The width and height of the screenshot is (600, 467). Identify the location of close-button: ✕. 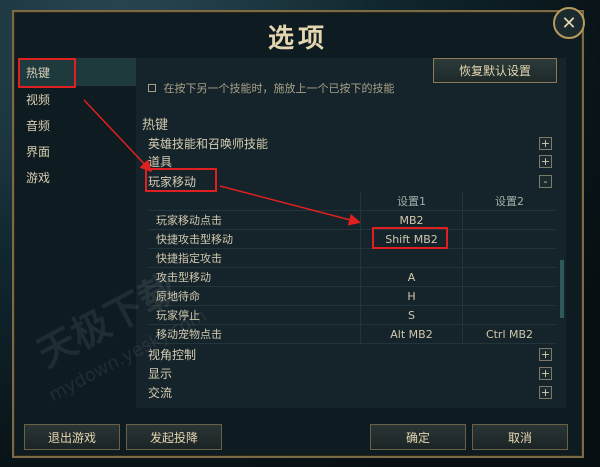
(569, 23).